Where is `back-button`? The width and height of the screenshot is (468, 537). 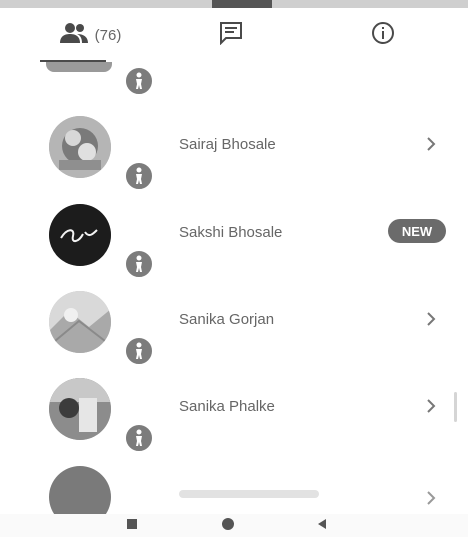 back-button is located at coordinates (322, 526).